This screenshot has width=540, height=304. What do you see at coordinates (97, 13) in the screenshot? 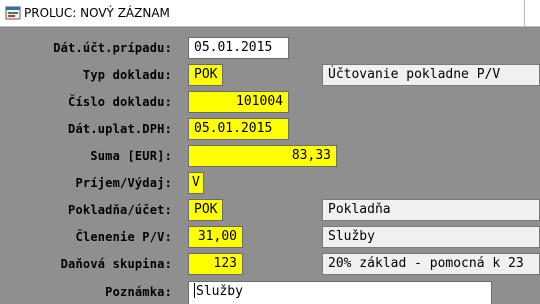
I see `window-title: PROLUC: NOVÝ ZÁZNAM` at bounding box center [97, 13].